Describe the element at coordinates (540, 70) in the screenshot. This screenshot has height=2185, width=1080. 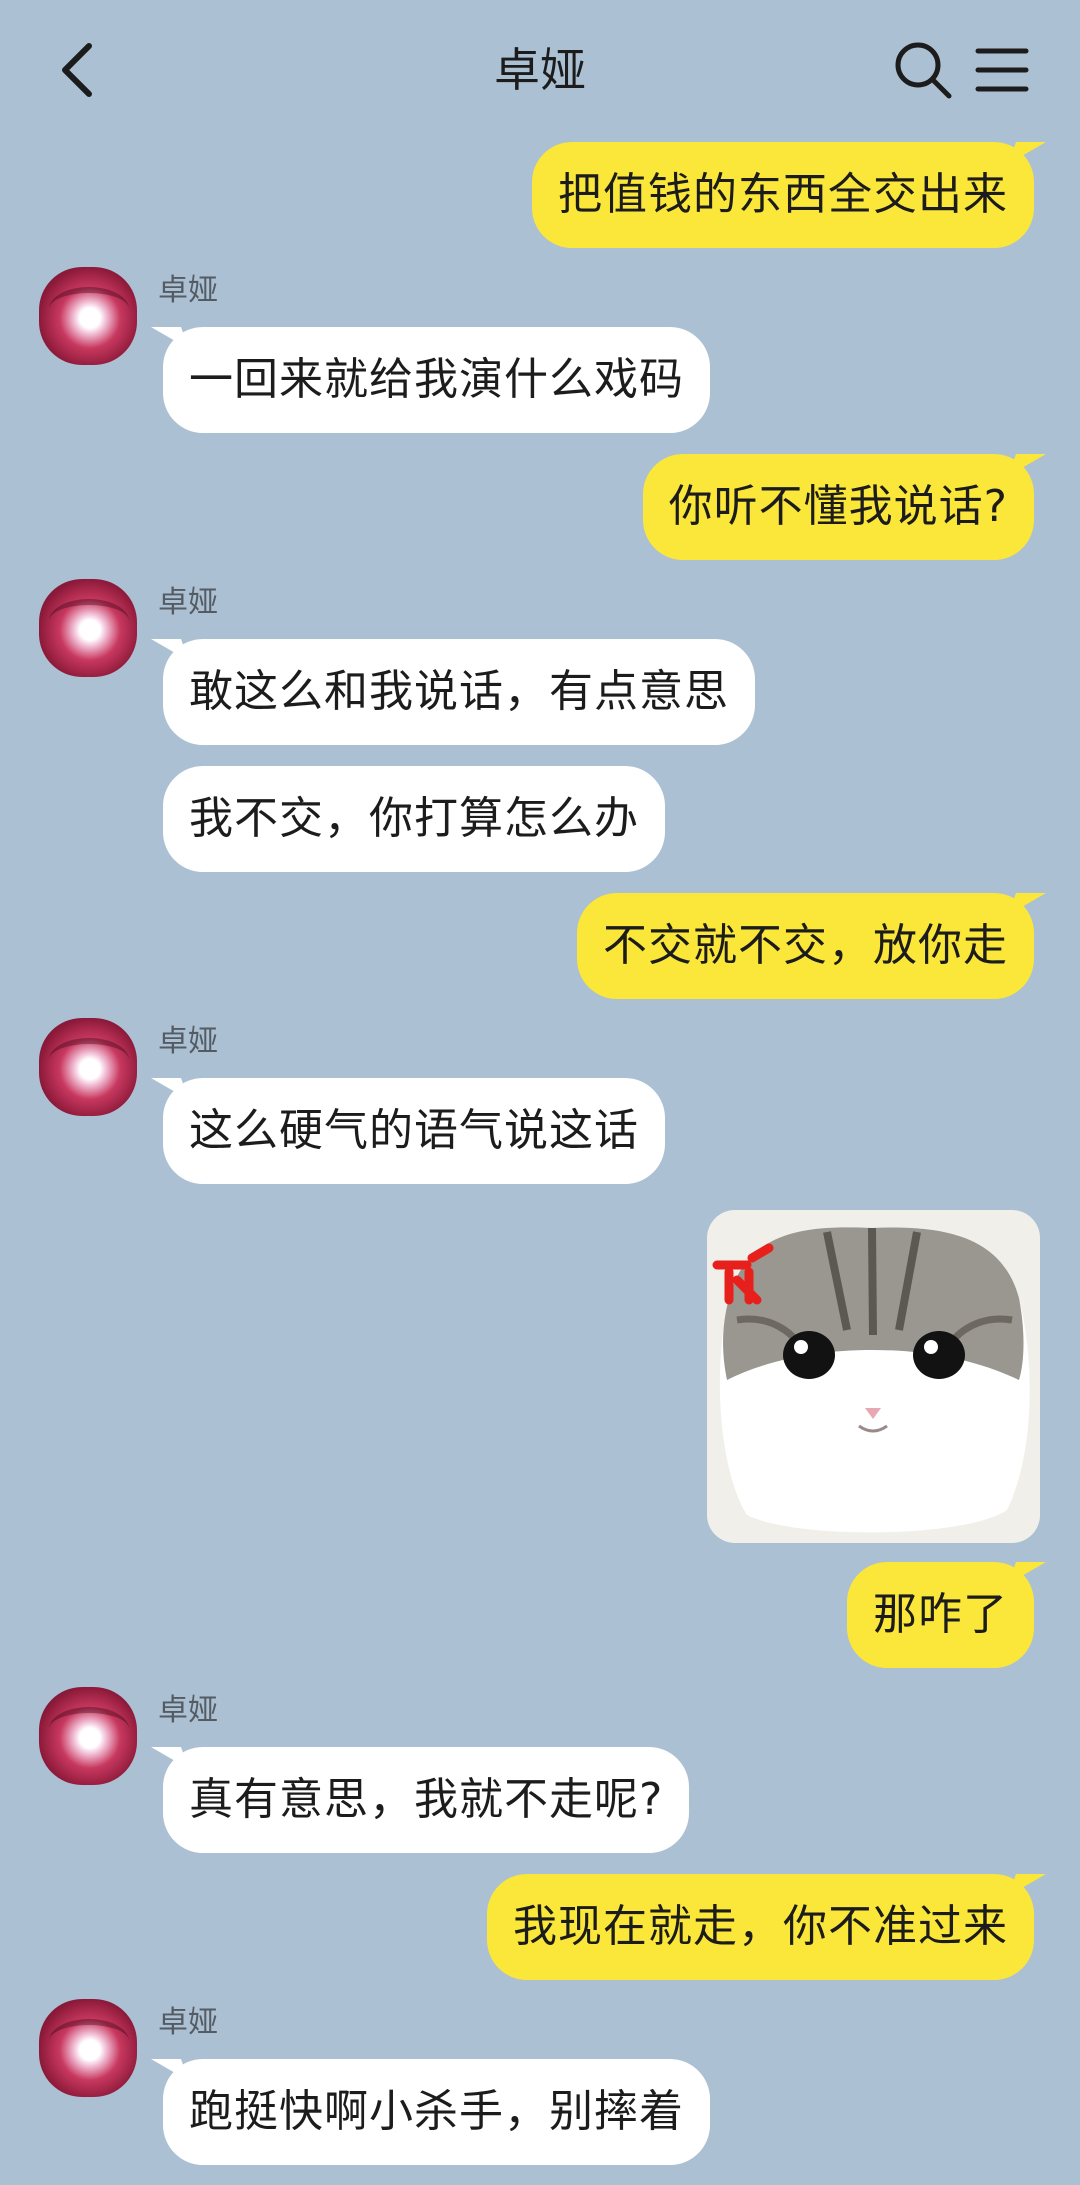
I see `chat-header: 卓娅` at that location.